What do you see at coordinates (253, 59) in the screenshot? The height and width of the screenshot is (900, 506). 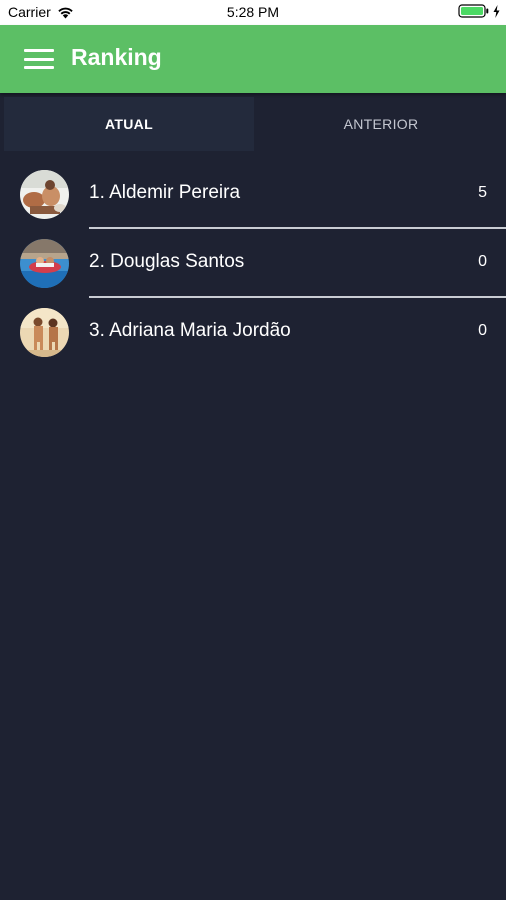 I see `app-bar: Ranking` at bounding box center [253, 59].